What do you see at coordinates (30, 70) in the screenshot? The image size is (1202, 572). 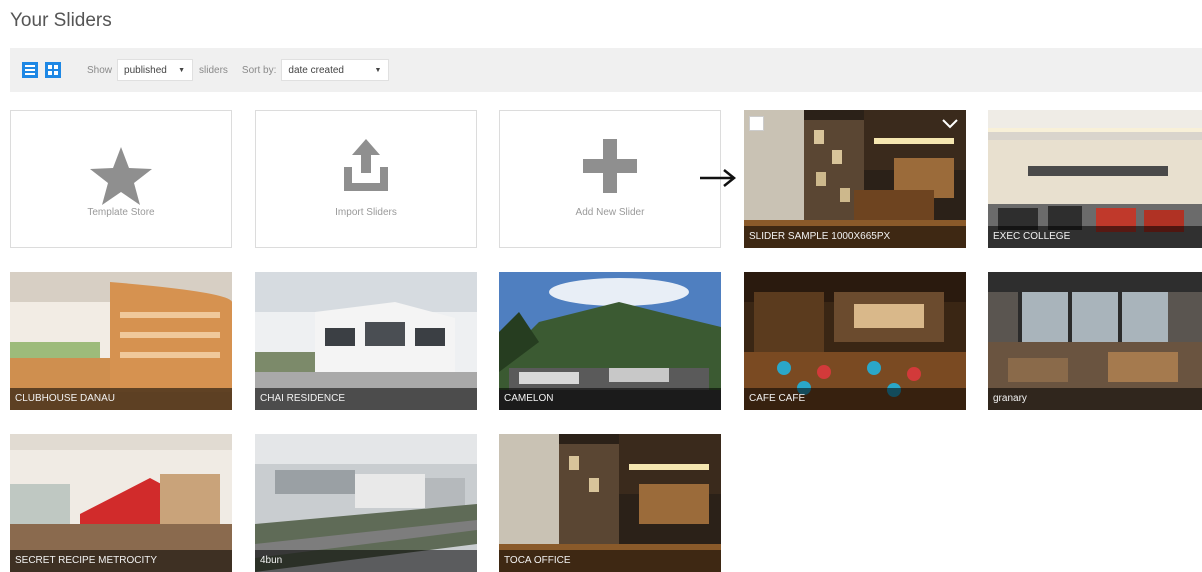 I see `list-view-icon` at bounding box center [30, 70].